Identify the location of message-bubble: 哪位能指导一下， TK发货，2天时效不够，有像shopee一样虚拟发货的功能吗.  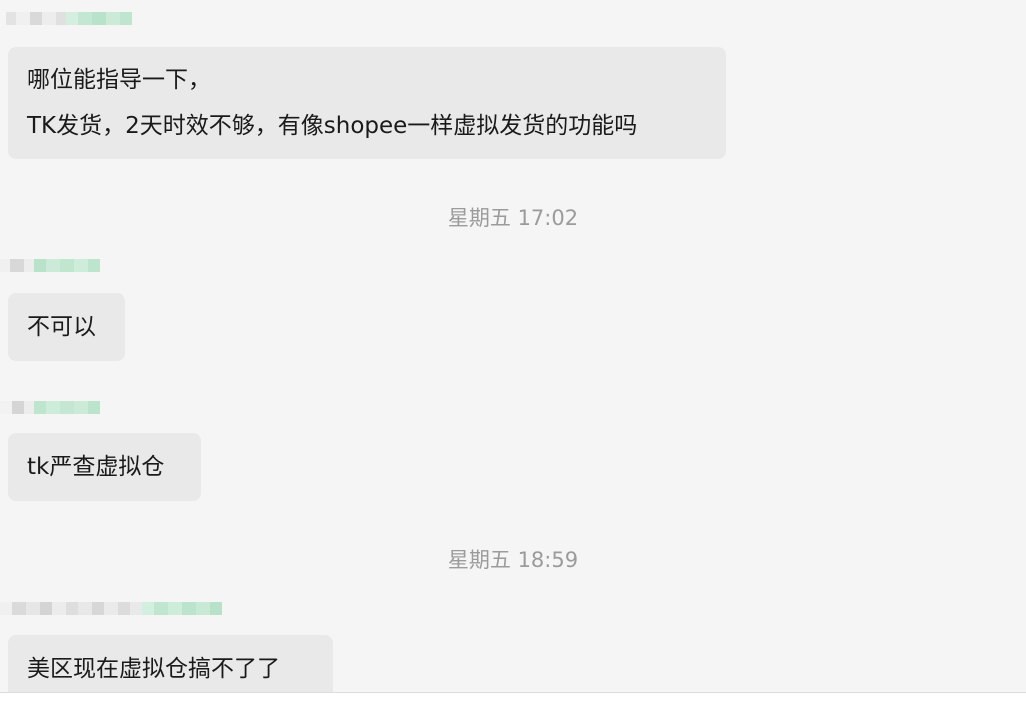
(367, 103).